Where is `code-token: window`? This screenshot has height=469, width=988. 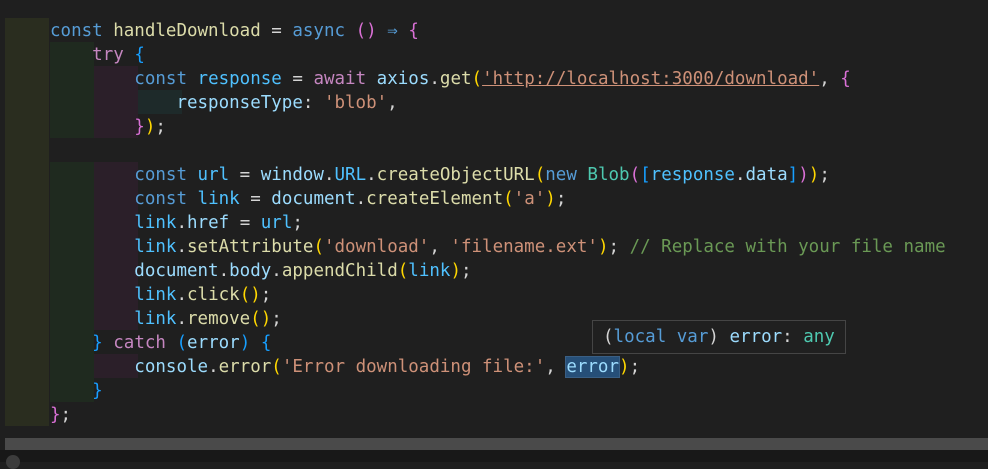
code-token: window is located at coordinates (292, 175).